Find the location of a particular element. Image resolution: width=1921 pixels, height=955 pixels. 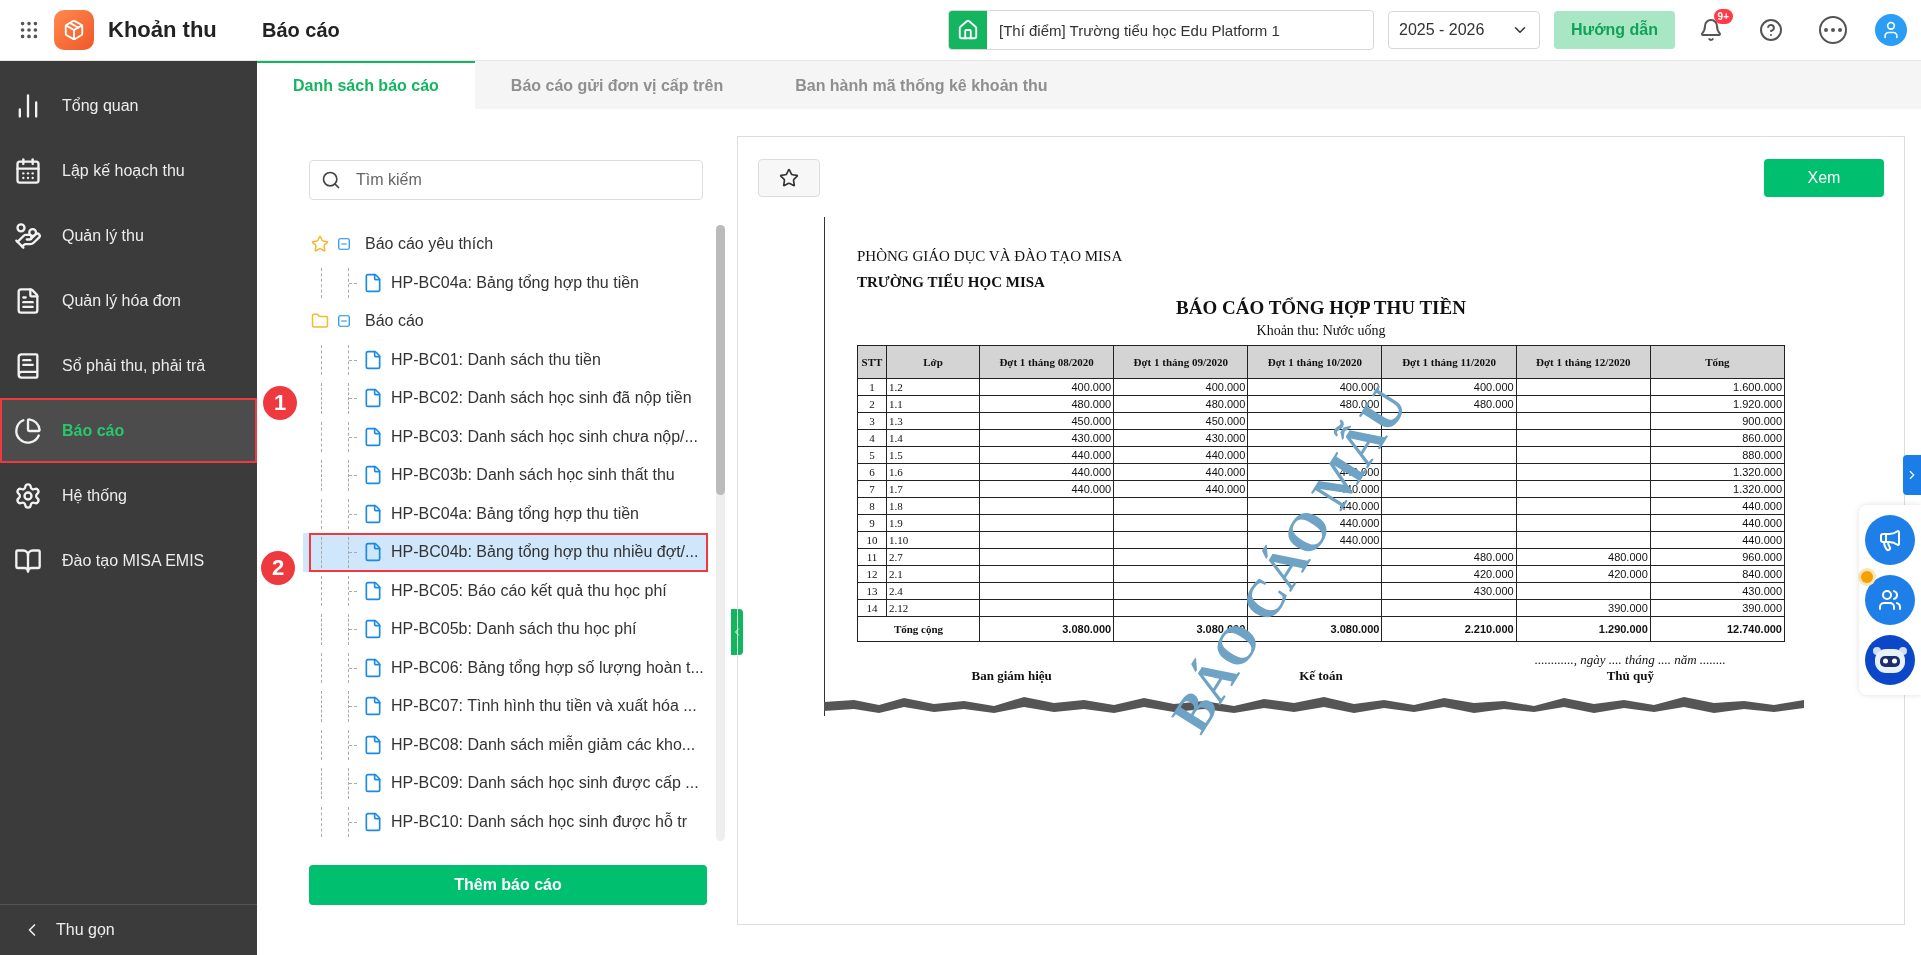

step-badge: 2 is located at coordinates (278, 568).